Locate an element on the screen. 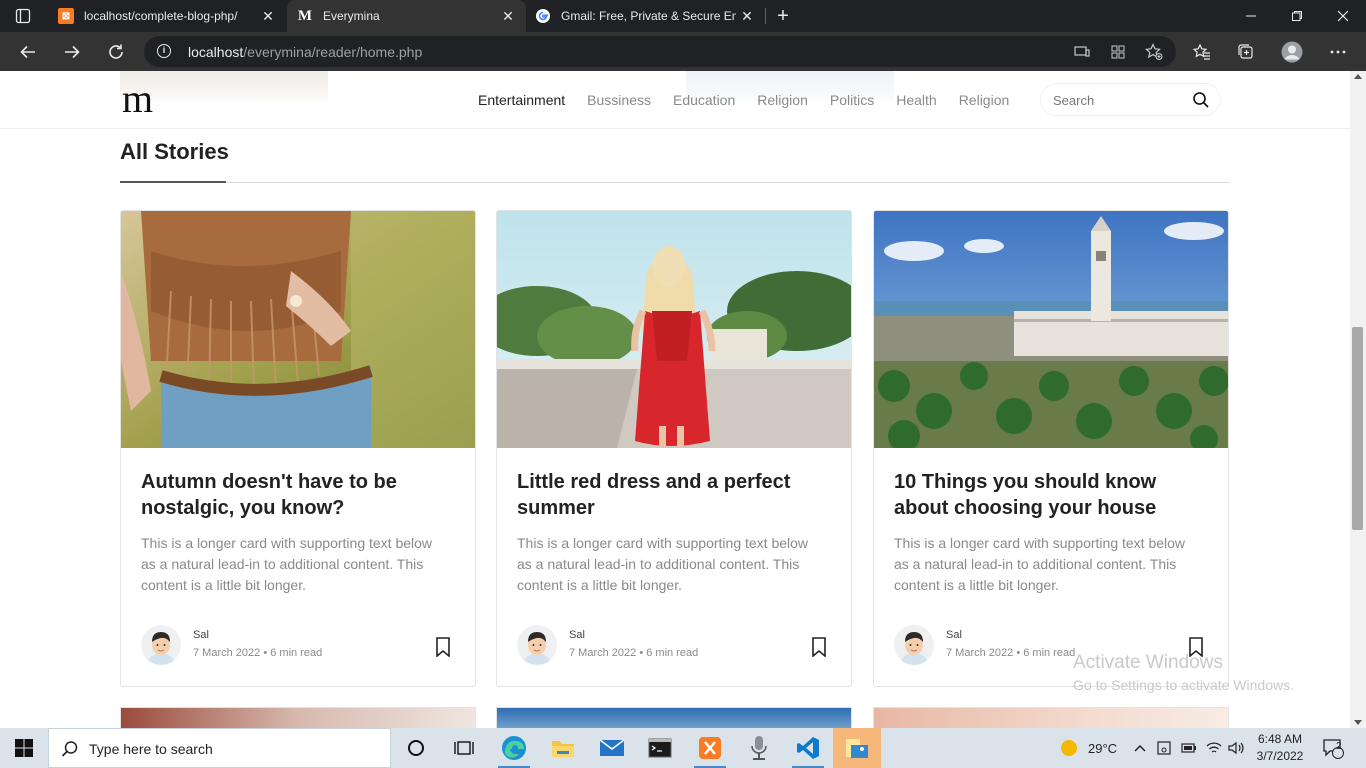 The height and width of the screenshot is (768, 1366). close-window-button is located at coordinates (1343, 16).